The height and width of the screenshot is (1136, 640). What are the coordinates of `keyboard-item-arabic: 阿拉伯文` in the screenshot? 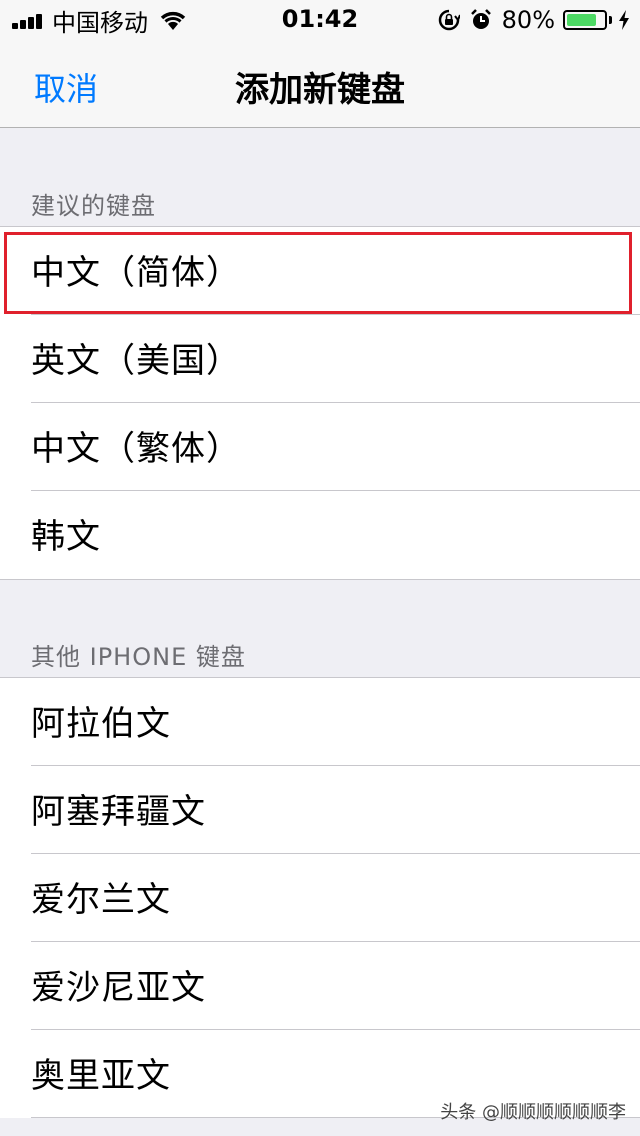 It's located at (320, 722).